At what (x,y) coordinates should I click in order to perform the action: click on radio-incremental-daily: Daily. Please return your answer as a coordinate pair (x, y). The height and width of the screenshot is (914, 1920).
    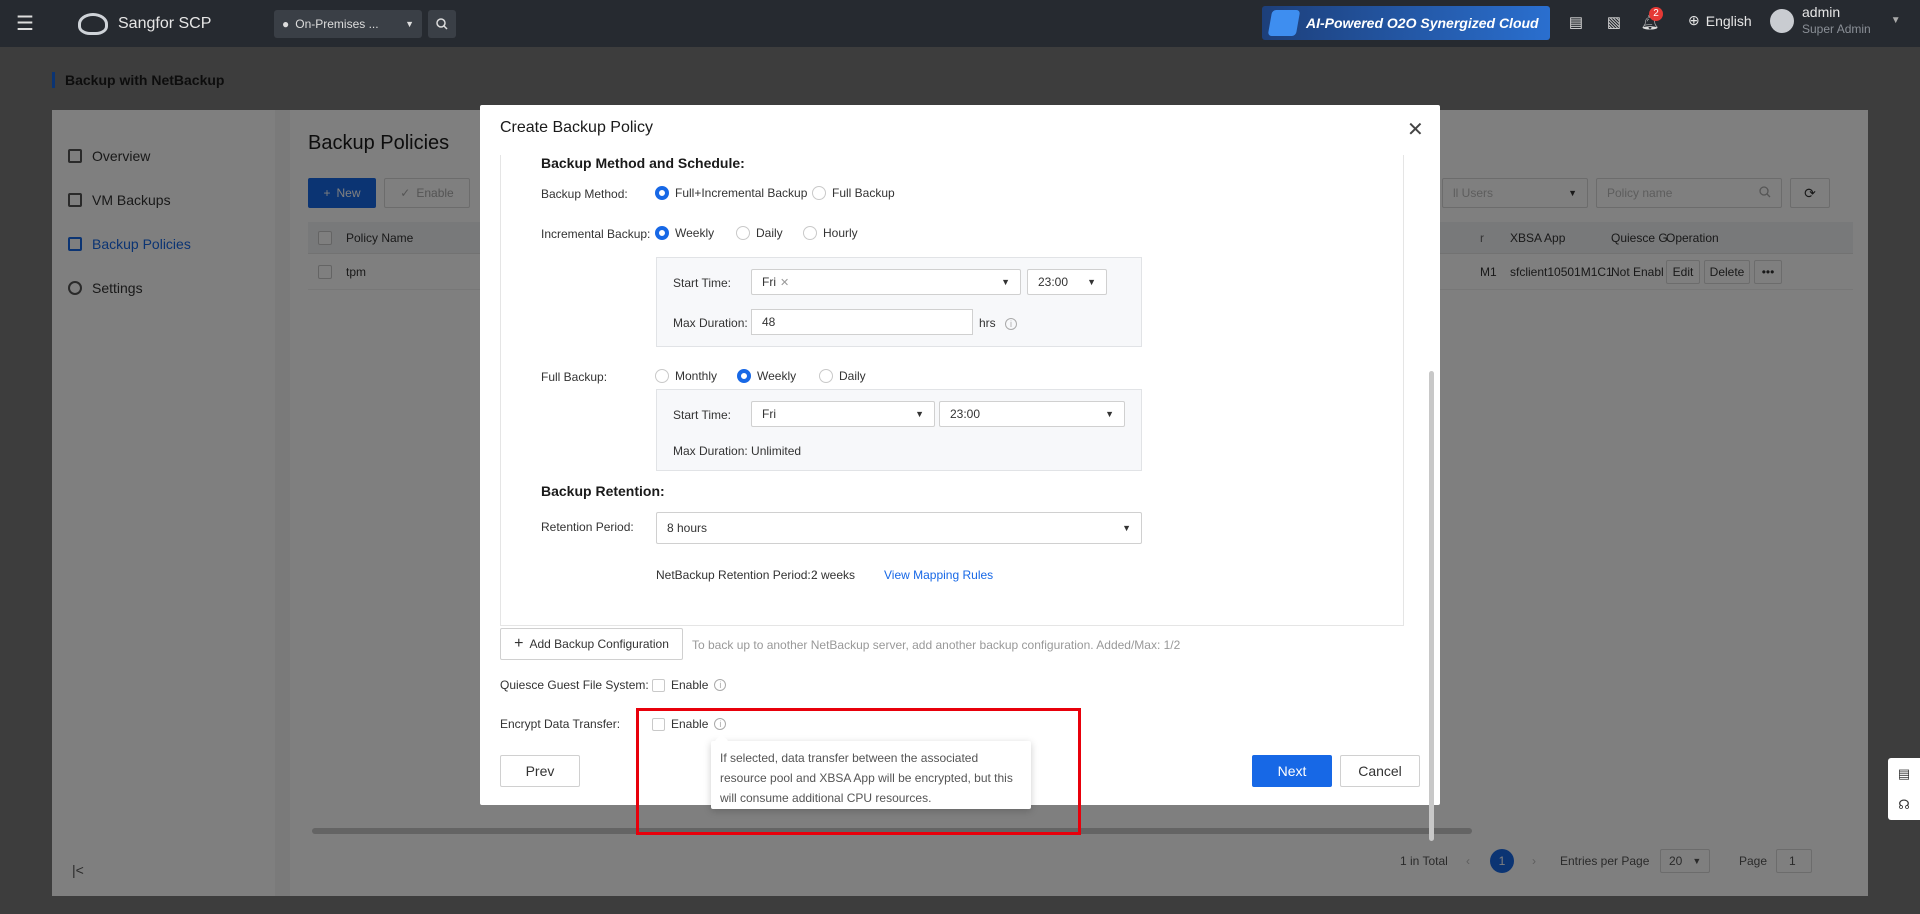
    Looking at the image, I should click on (759, 233).